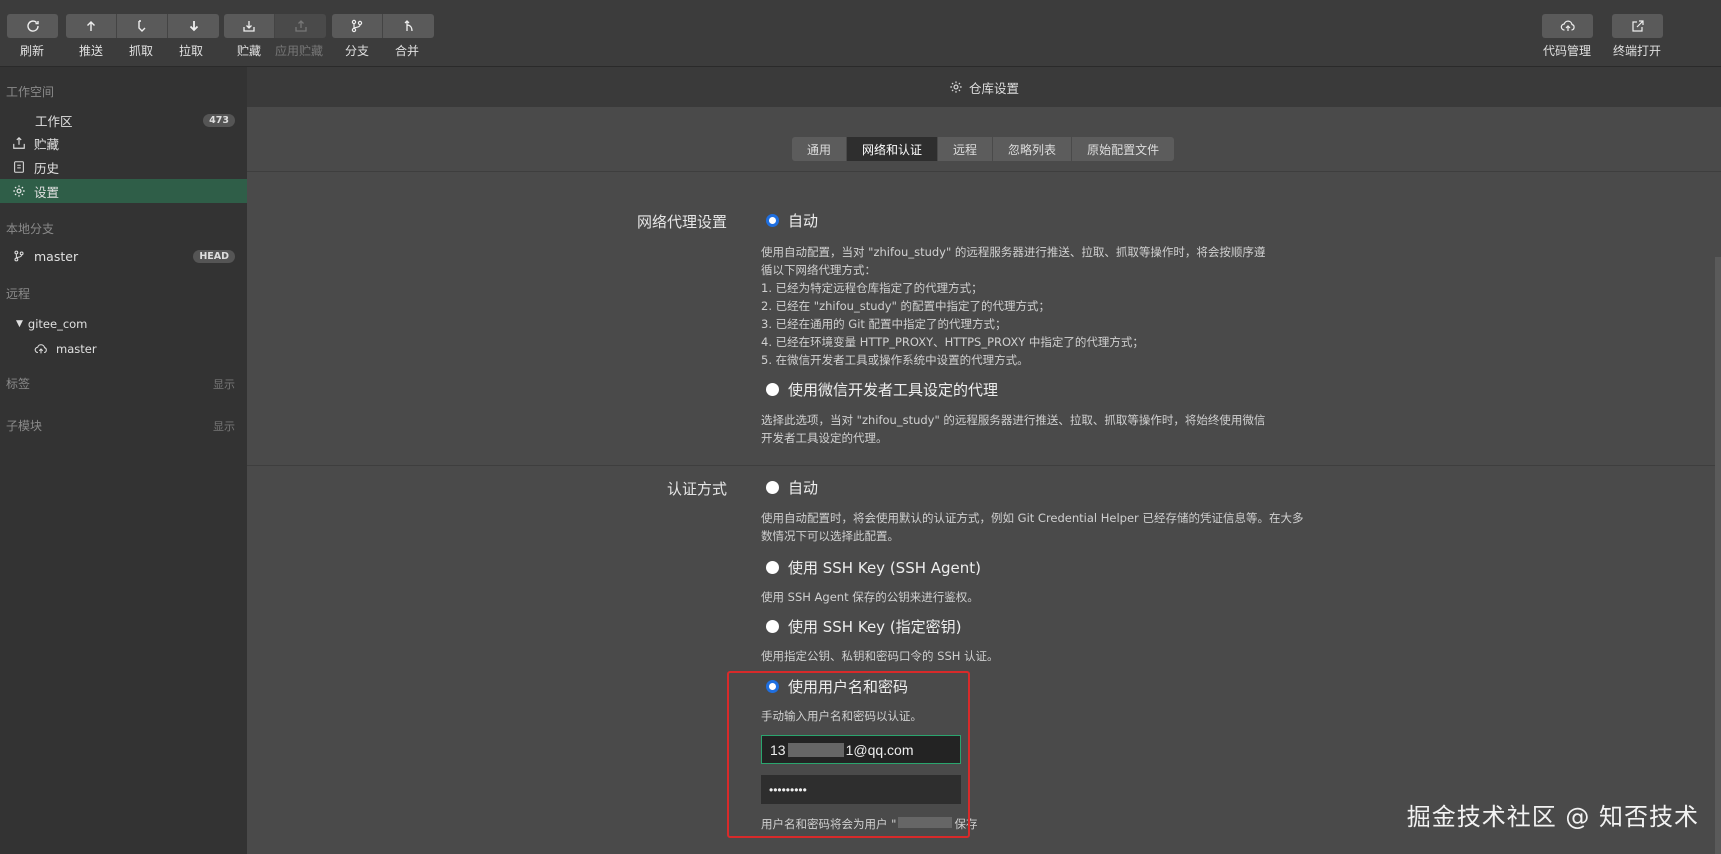 This screenshot has height=854, width=1721. What do you see at coordinates (30, 92) in the screenshot?
I see `workspace-section-title: 工作空间` at bounding box center [30, 92].